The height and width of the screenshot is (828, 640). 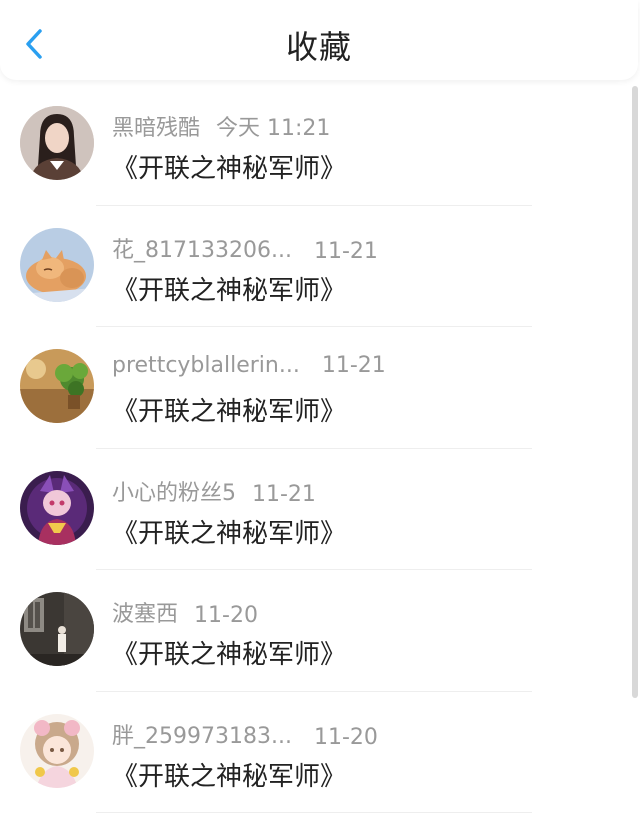 I want to click on timestamp: 今天 11:21, so click(x=273, y=128).